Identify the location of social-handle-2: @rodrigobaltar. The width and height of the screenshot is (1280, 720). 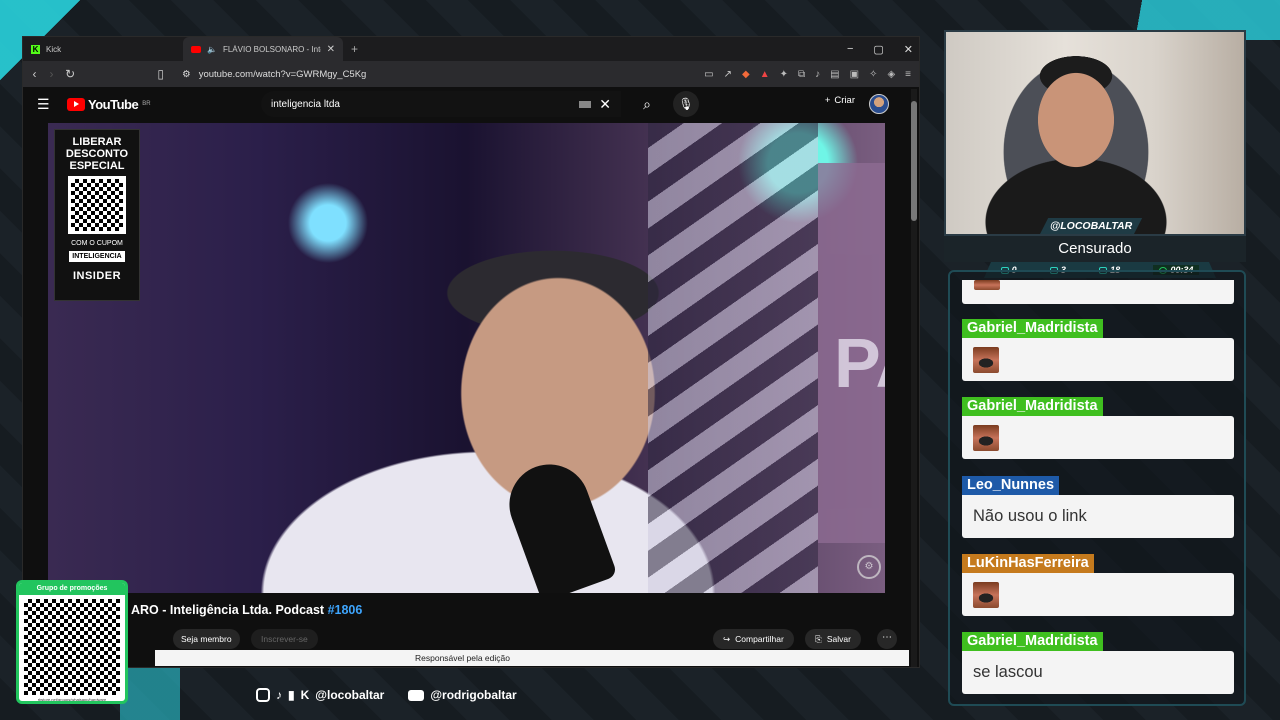
(473, 695).